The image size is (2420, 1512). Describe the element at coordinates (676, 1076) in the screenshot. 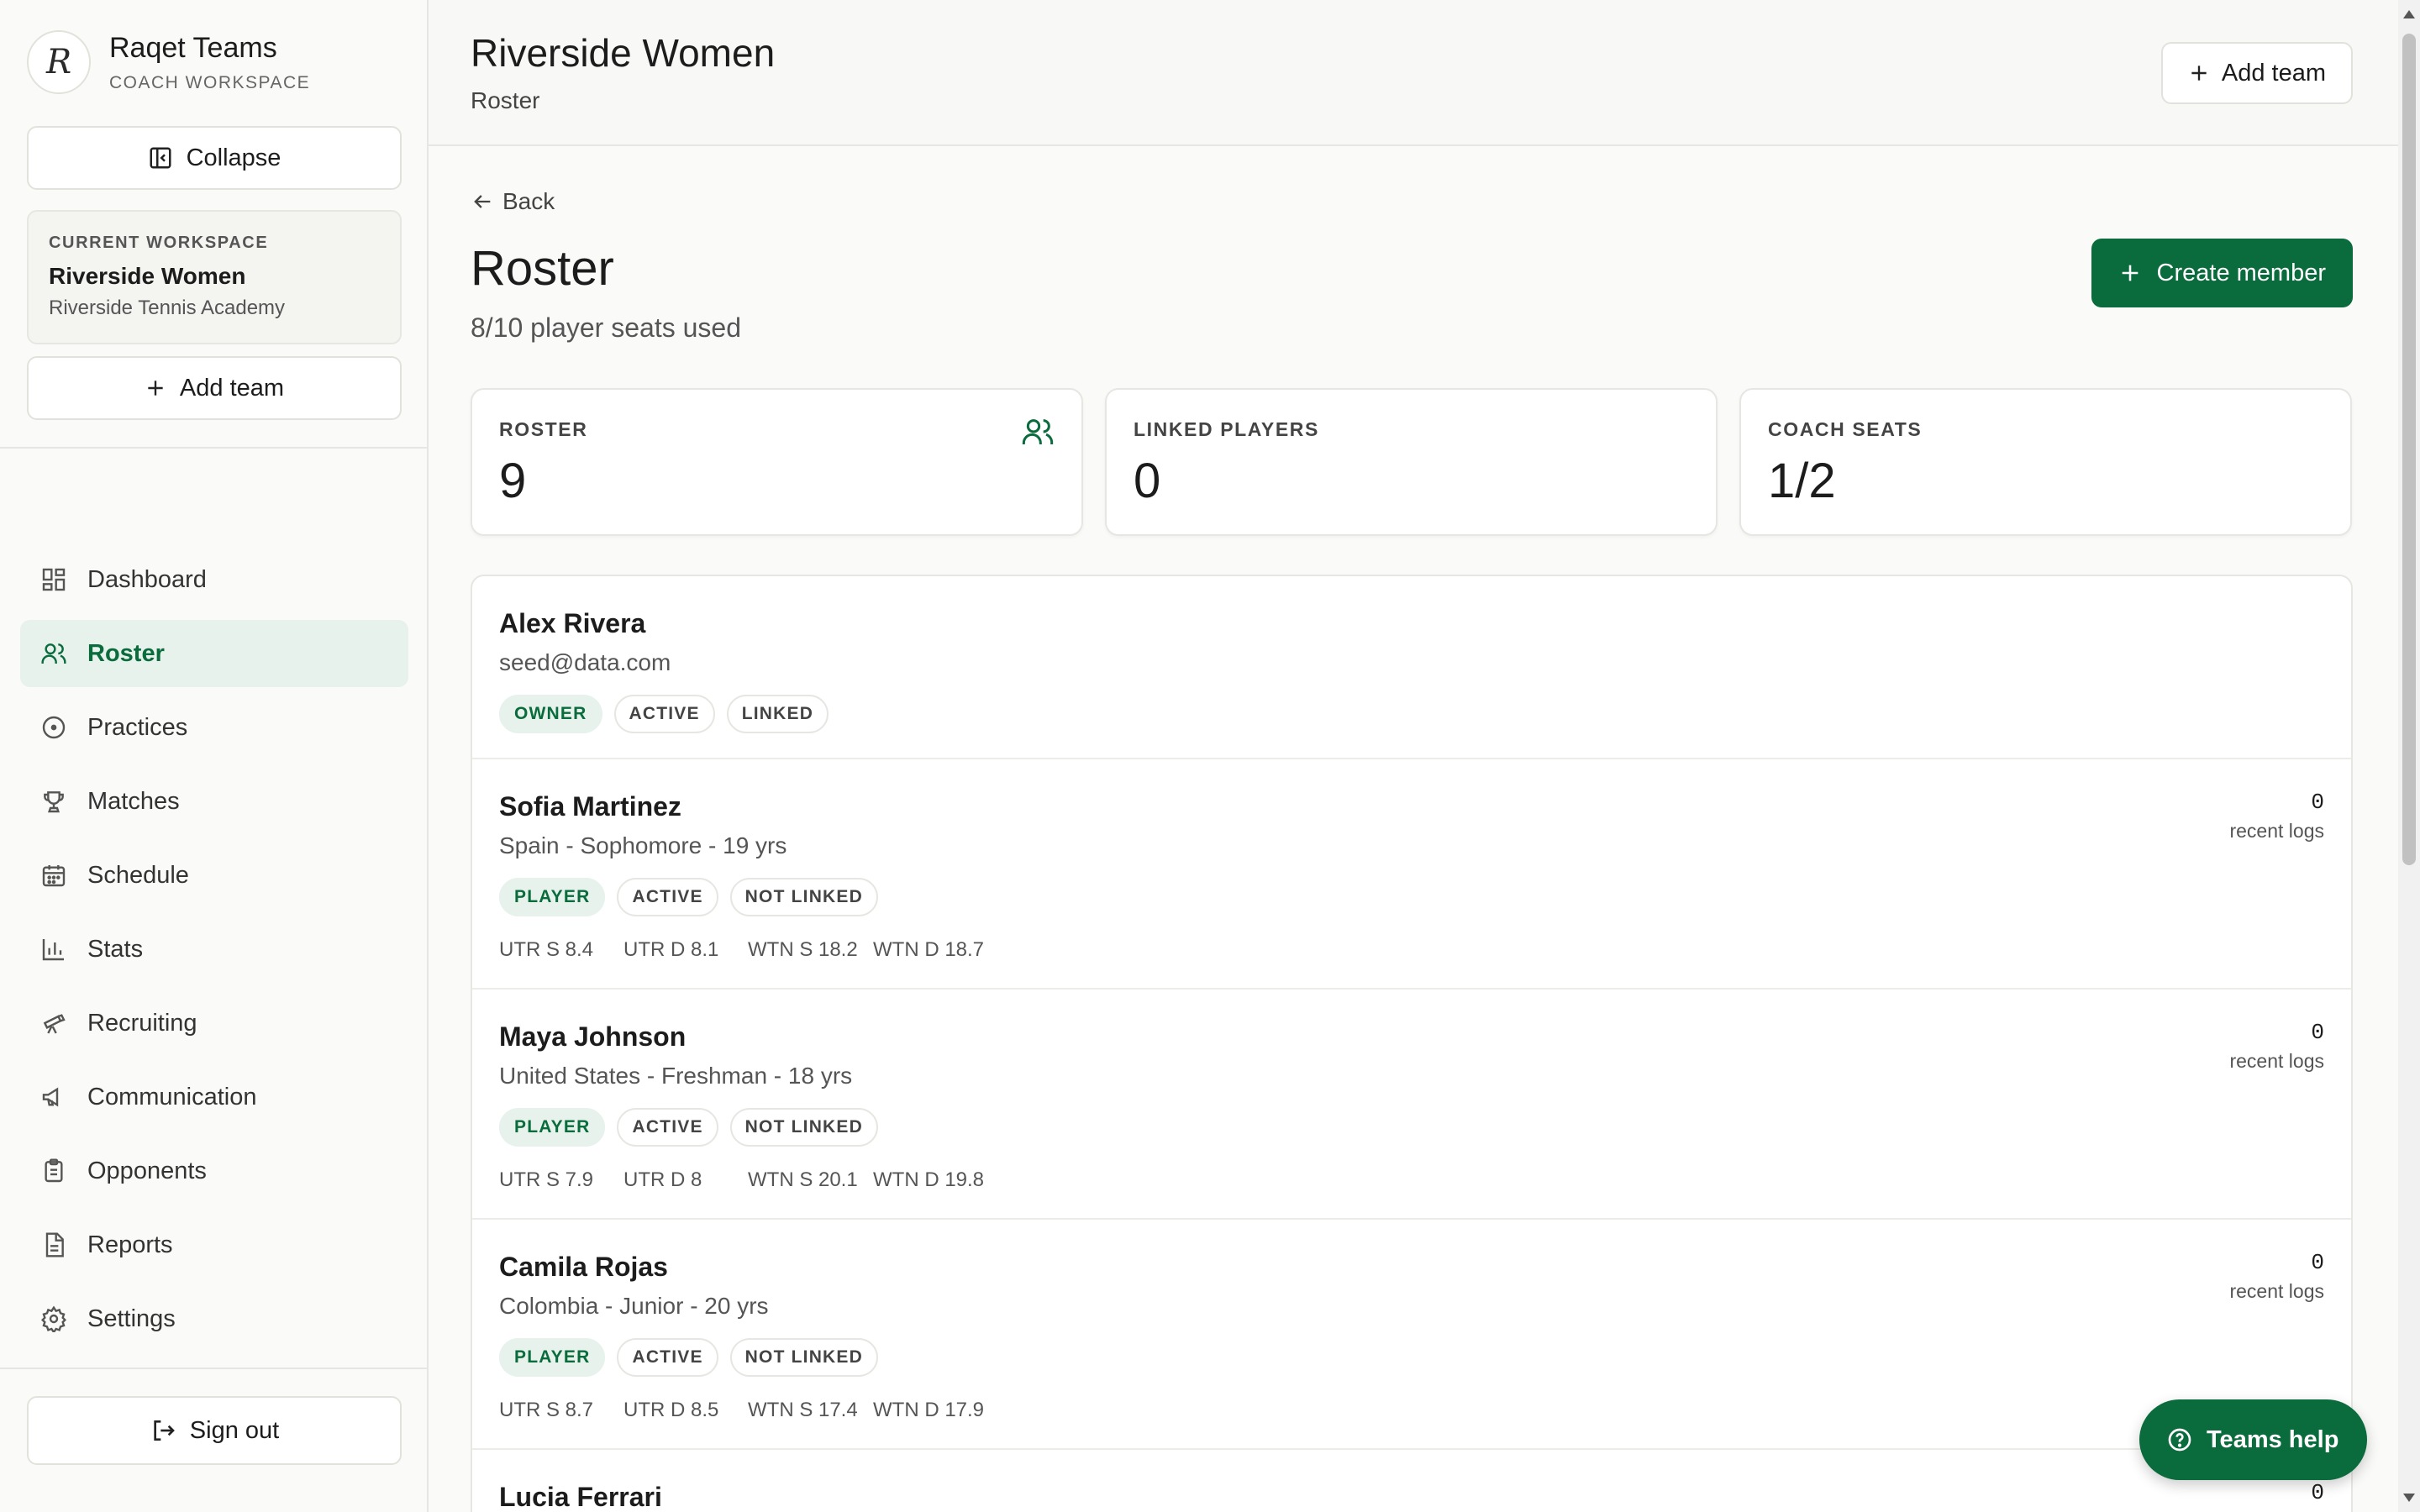

I see `member-detail: United States - Freshman - 18 yrs` at that location.